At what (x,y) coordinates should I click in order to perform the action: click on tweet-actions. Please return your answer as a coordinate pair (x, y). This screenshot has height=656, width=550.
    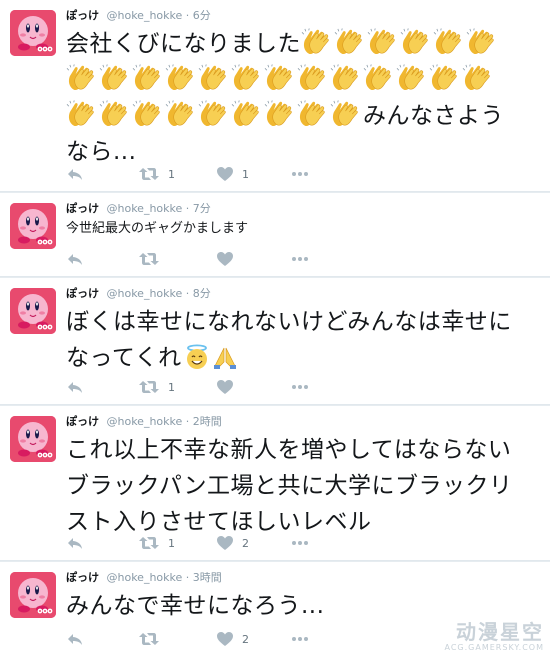
    Looking at the image, I should click on (216, 259).